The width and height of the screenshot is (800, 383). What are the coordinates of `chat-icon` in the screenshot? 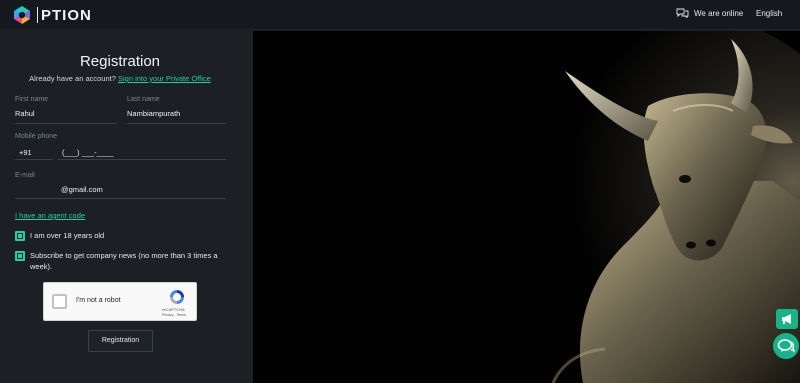 It's located at (786, 346).